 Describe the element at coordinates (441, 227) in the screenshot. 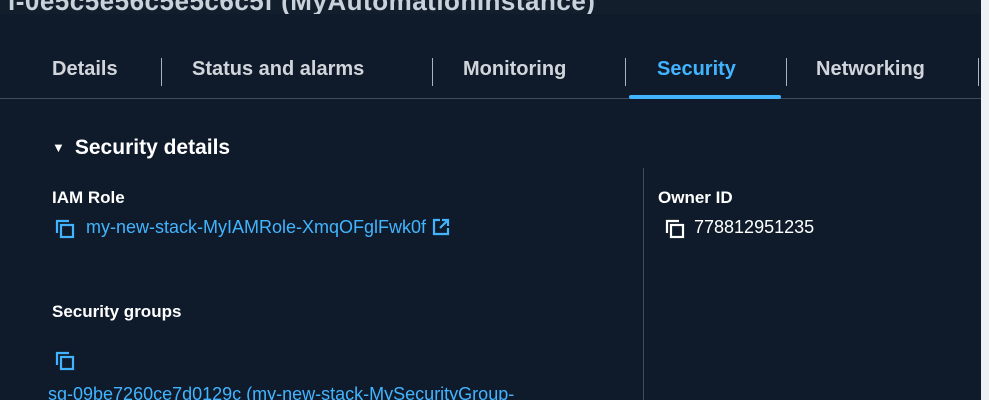

I see `external-link-icon` at that location.